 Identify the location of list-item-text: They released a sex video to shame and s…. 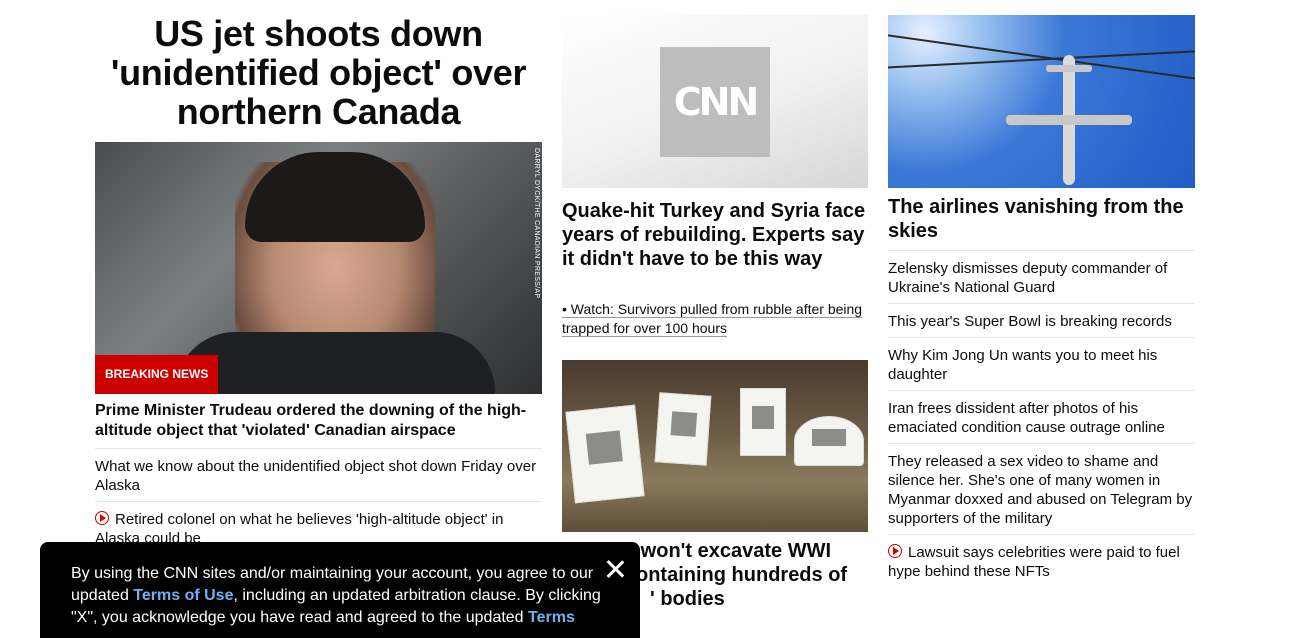
(1040, 490).